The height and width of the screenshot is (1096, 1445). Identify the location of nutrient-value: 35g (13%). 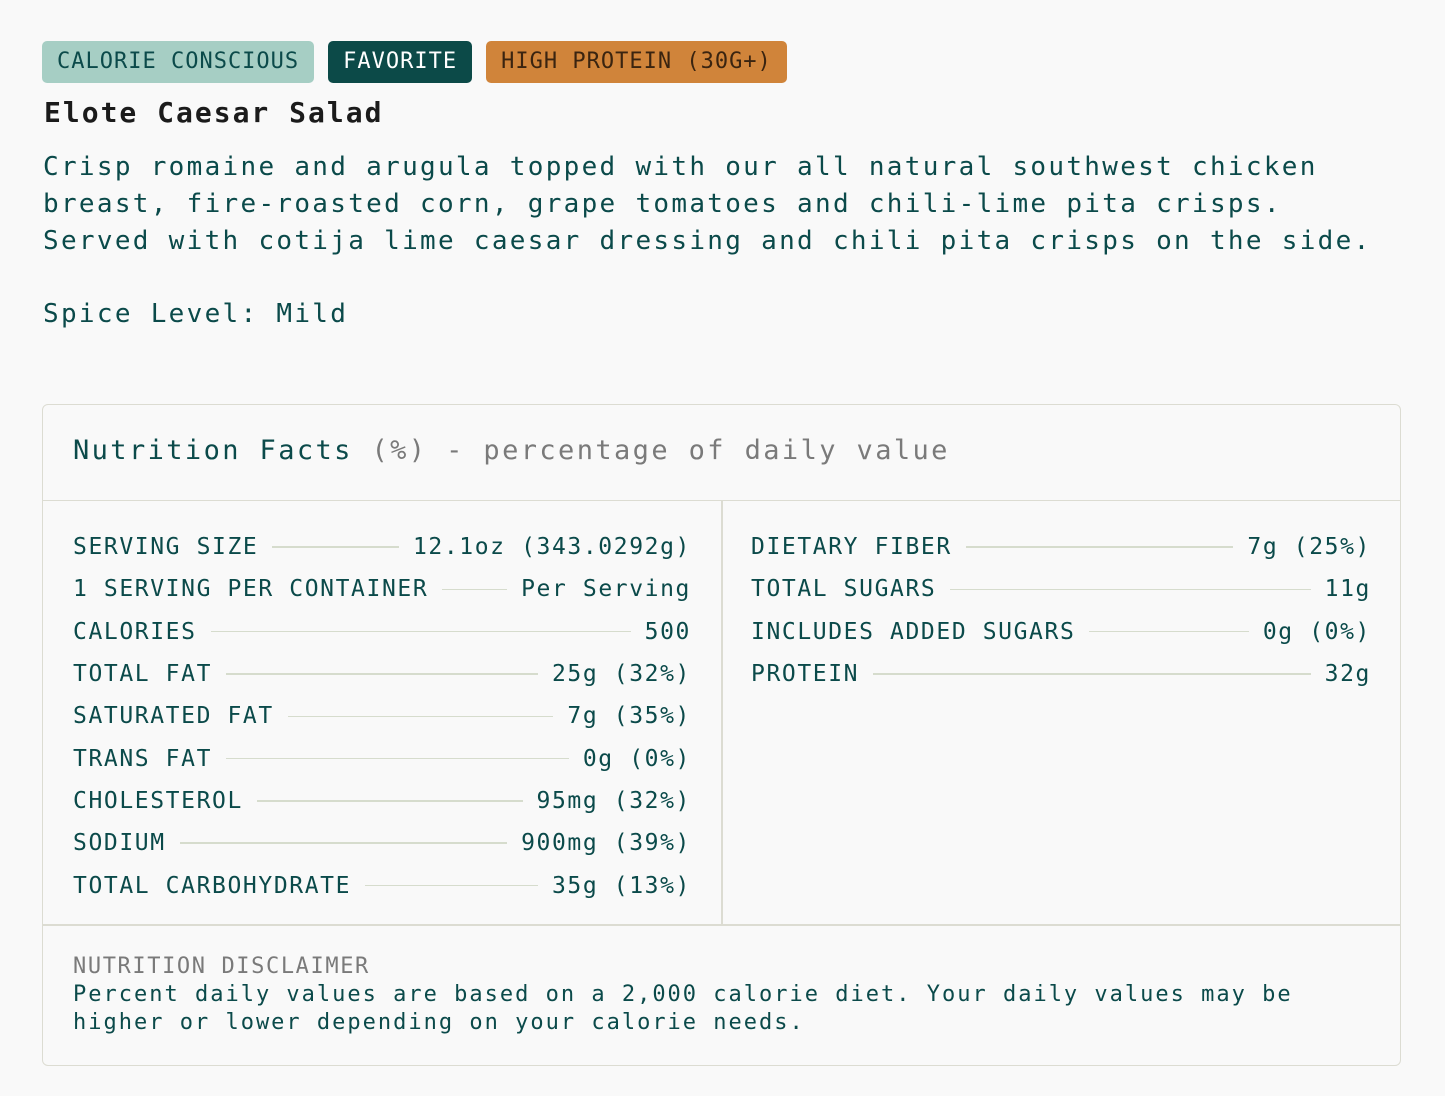
(621, 885).